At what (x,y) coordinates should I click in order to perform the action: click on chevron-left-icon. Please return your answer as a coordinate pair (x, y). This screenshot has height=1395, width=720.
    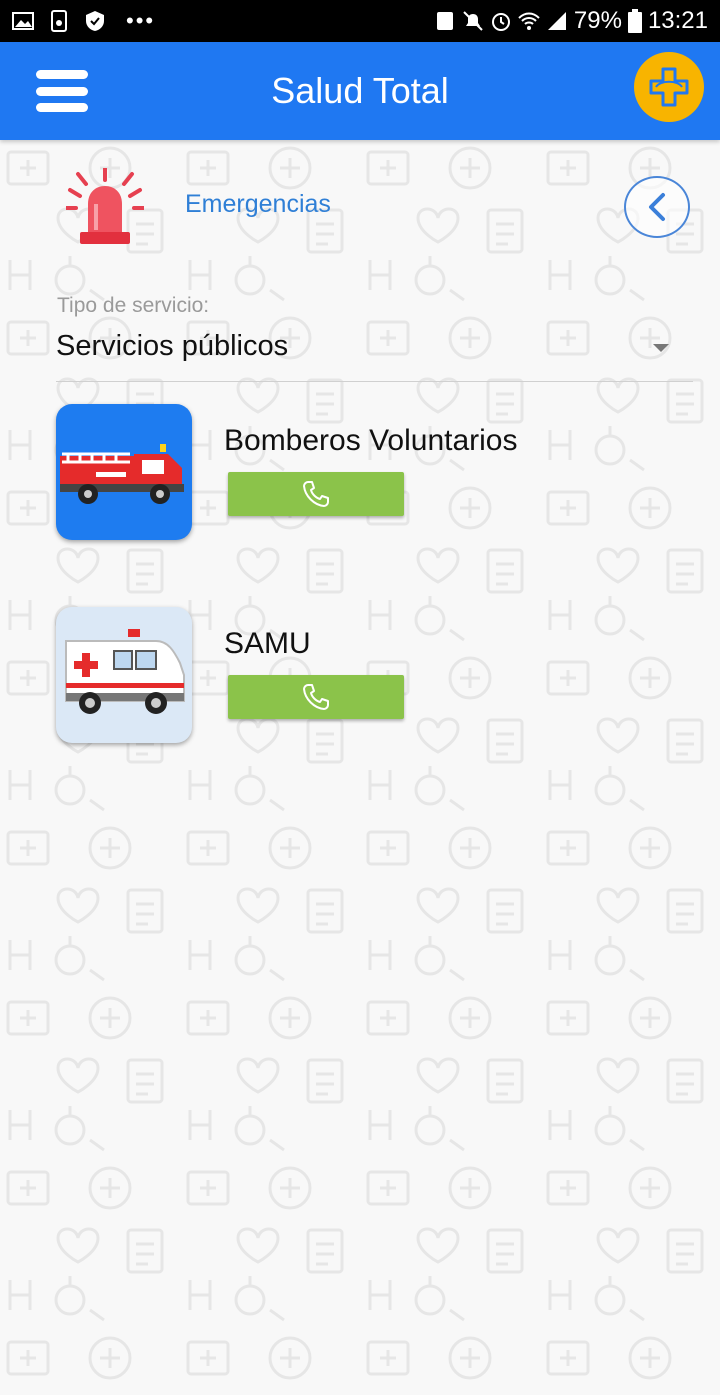
    Looking at the image, I should click on (657, 207).